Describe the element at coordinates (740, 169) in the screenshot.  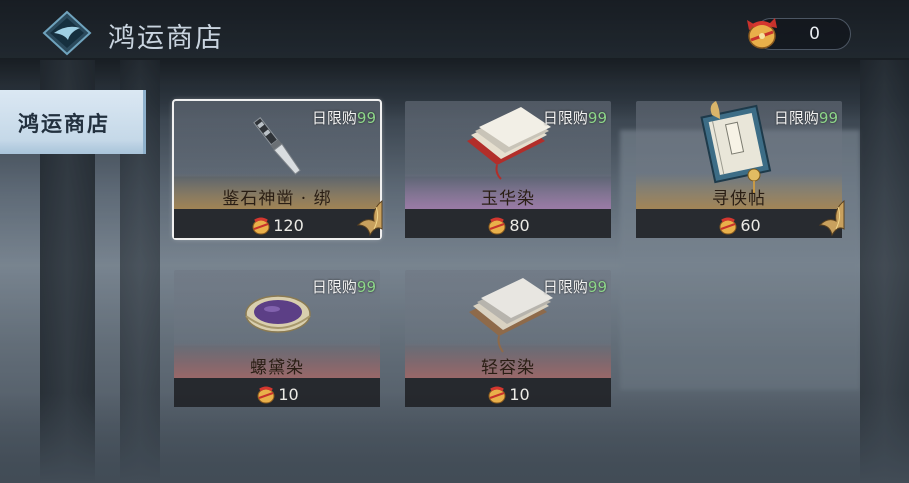
I see `shop-item-card: 日限购99 寻侠帖 60` at that location.